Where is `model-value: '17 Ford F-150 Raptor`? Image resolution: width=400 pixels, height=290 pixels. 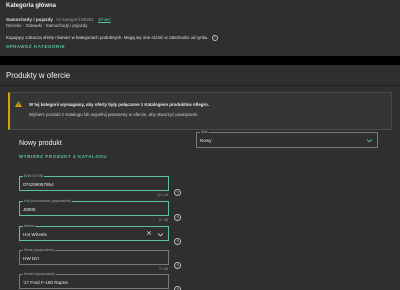
model-value: '17 Ford F-150 Raptor is located at coordinates (46, 282).